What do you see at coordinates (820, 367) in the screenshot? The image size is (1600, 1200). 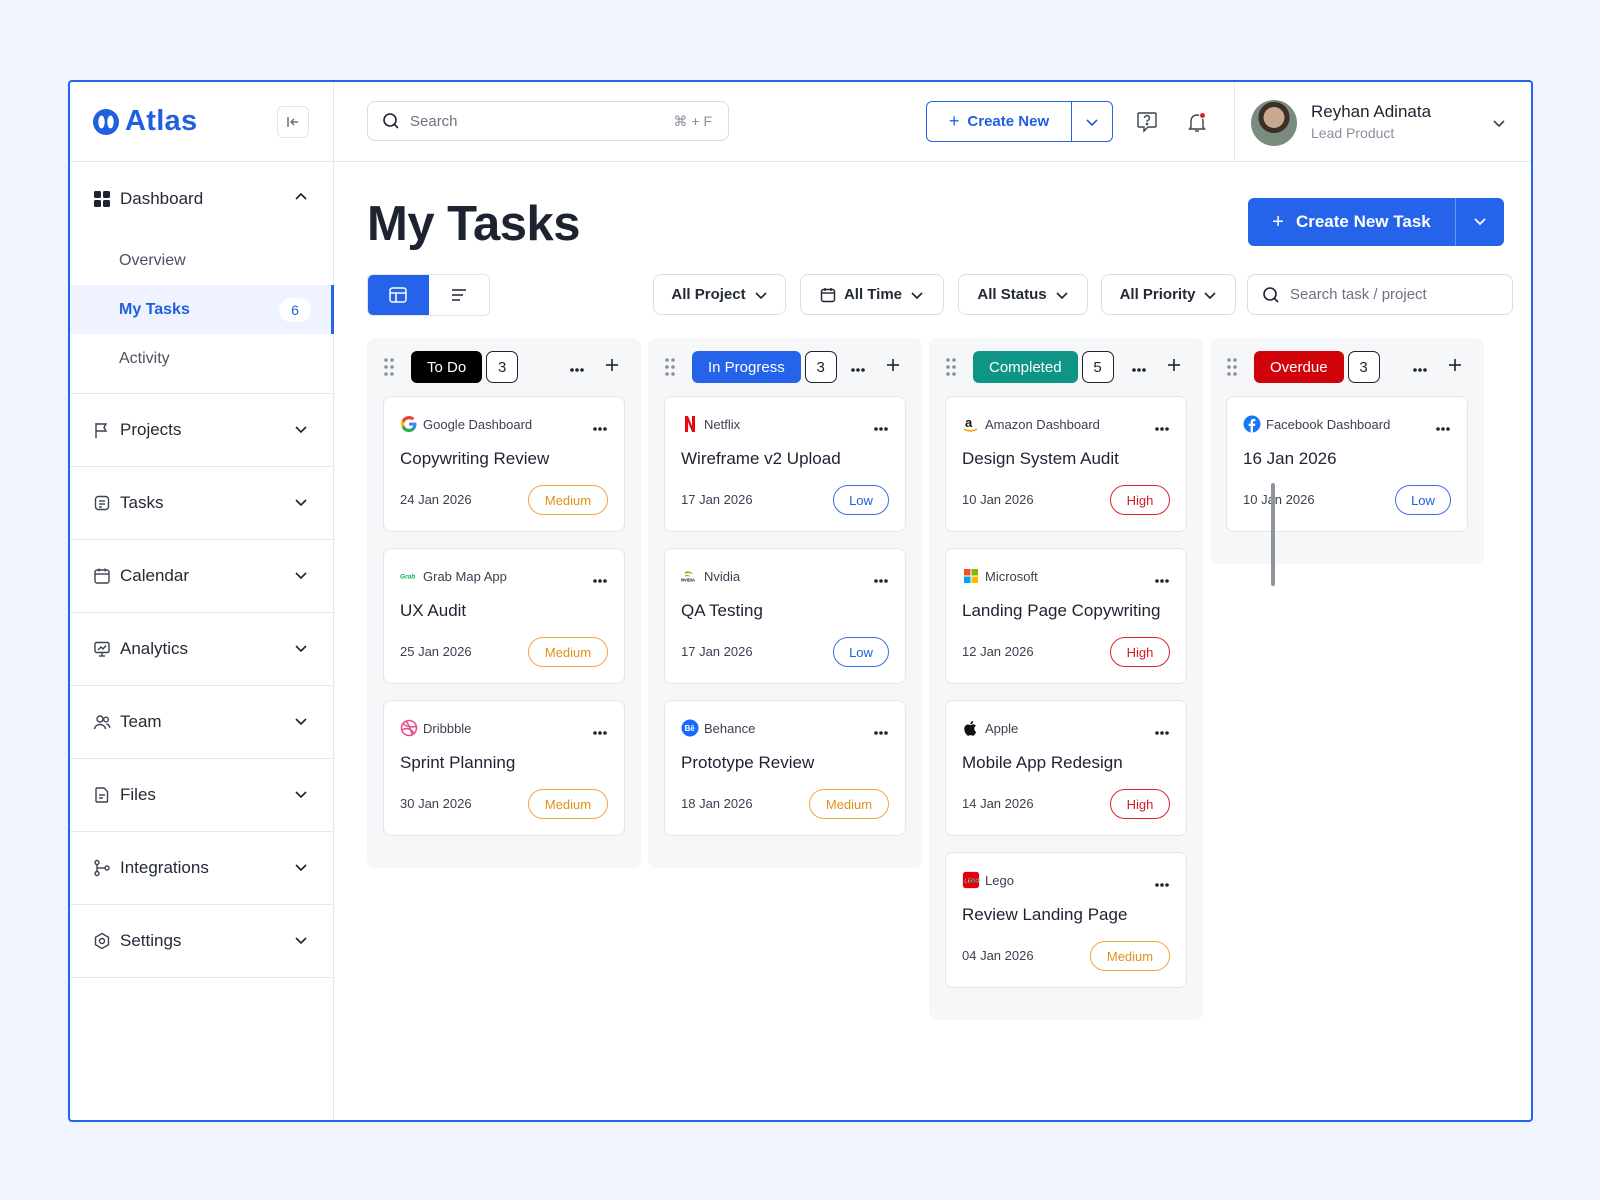 I see `column-count: 3` at bounding box center [820, 367].